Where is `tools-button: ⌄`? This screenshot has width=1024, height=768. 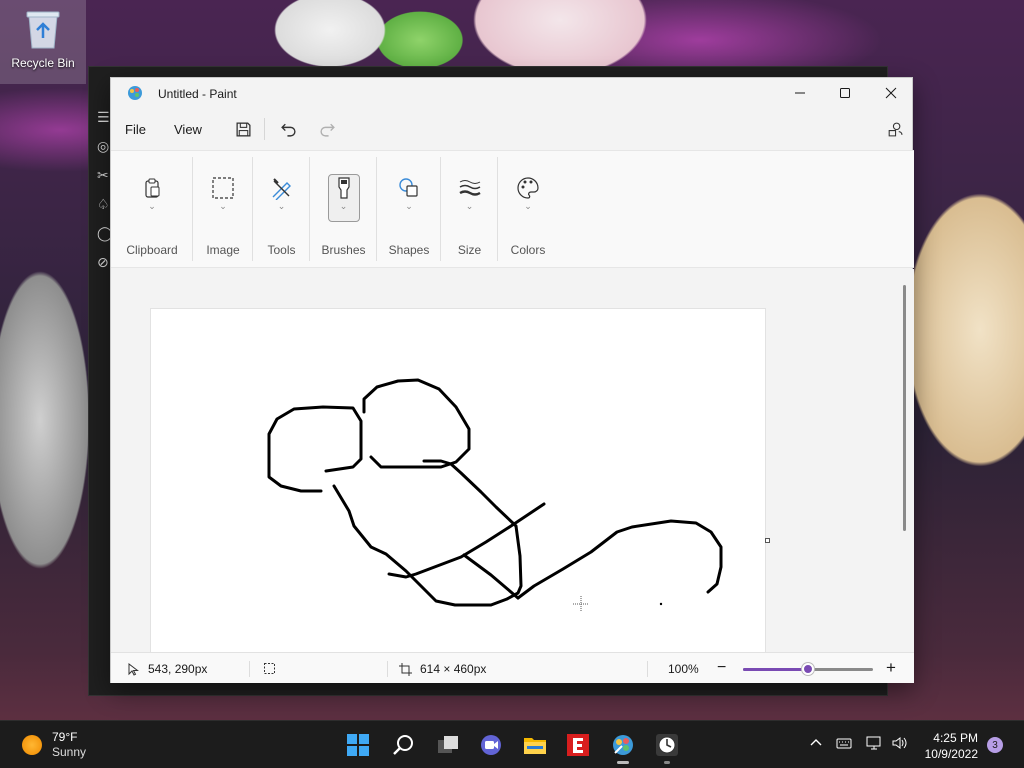
tools-button: ⌄ is located at coordinates (282, 194).